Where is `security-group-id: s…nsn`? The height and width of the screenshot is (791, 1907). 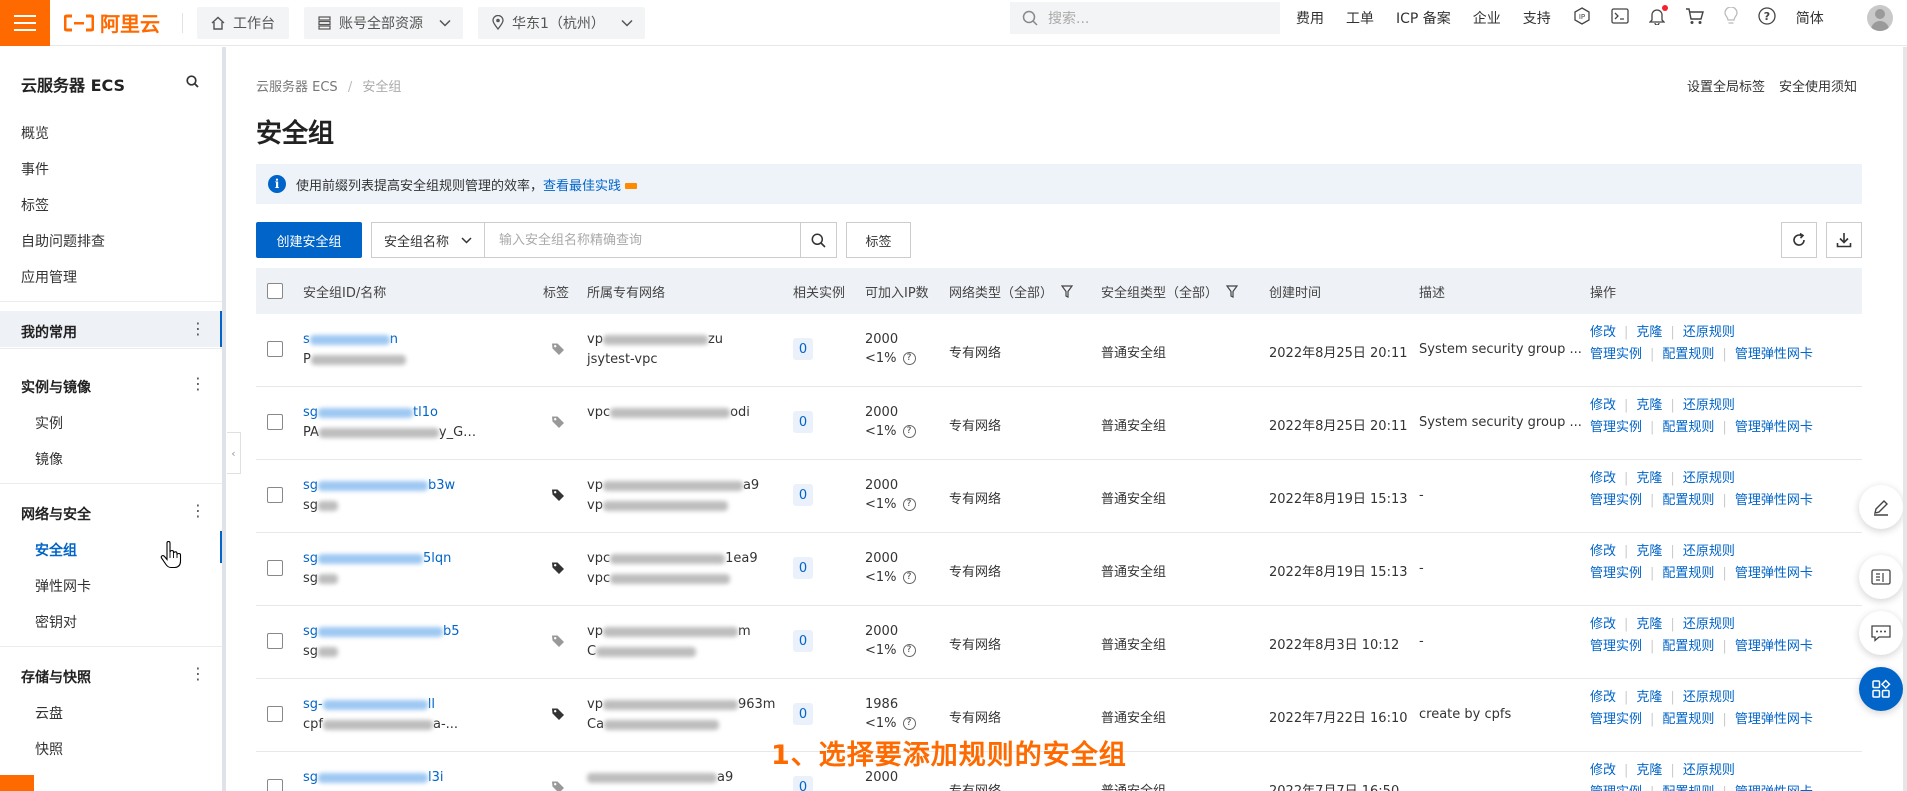 security-group-id: s…nsn is located at coordinates (350, 339).